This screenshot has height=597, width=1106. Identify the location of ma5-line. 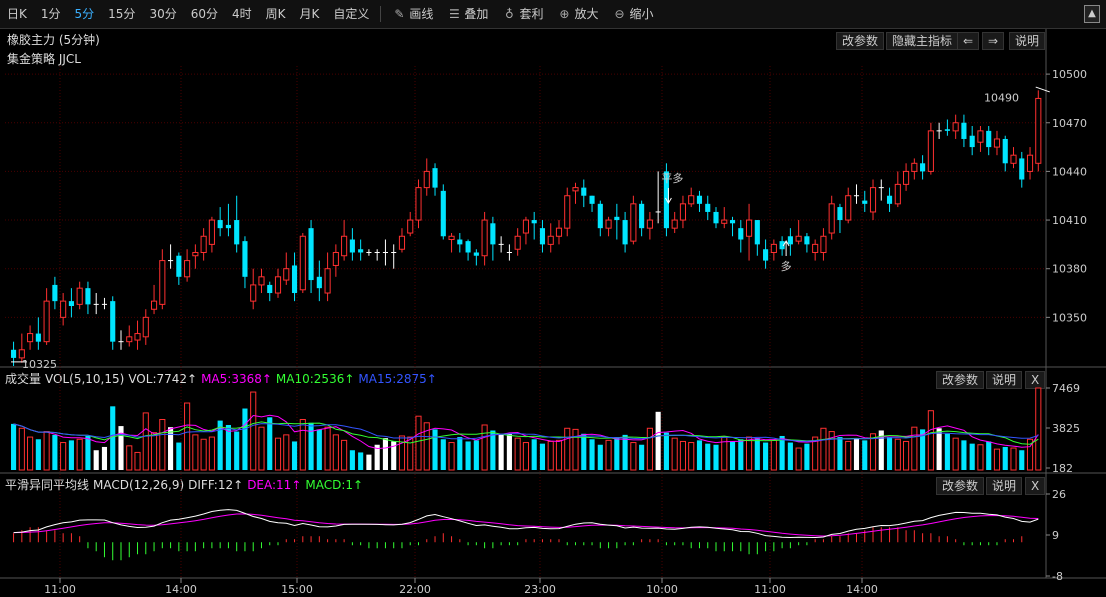
(526, 432).